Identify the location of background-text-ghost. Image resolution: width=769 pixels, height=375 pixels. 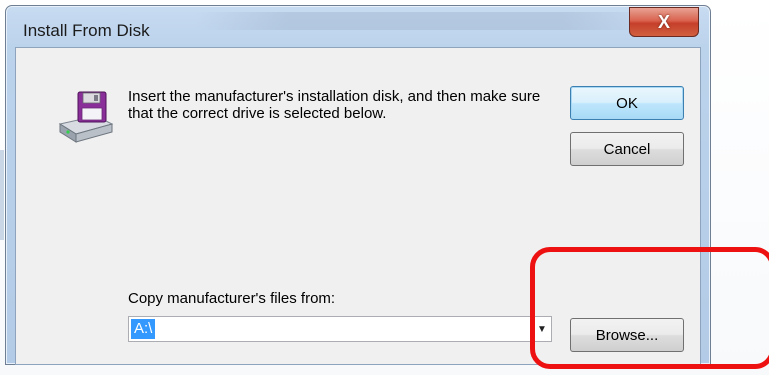
(426, 21).